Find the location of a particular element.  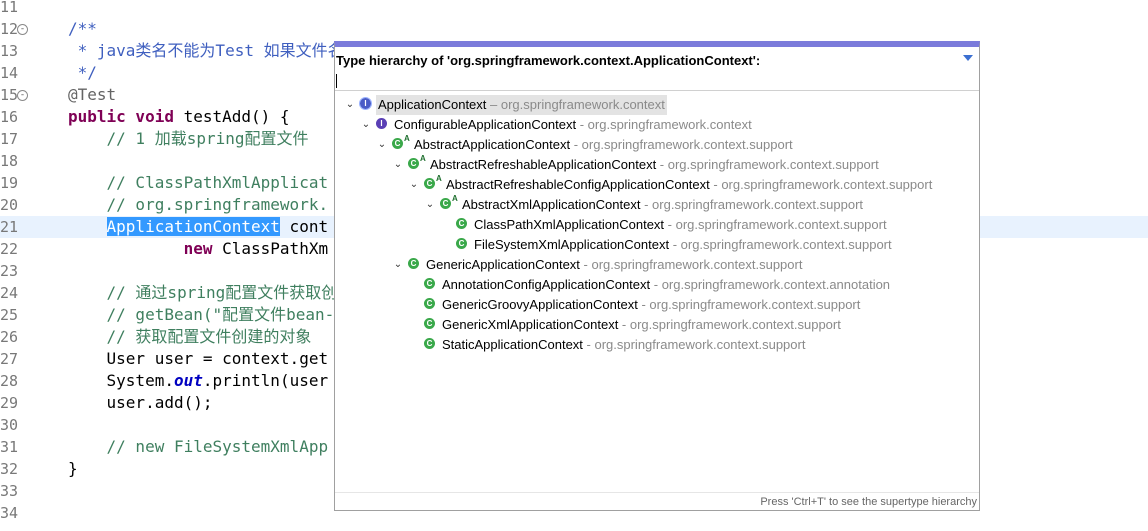

code-text: // new FileSystemXmlApp is located at coordinates (198, 447).